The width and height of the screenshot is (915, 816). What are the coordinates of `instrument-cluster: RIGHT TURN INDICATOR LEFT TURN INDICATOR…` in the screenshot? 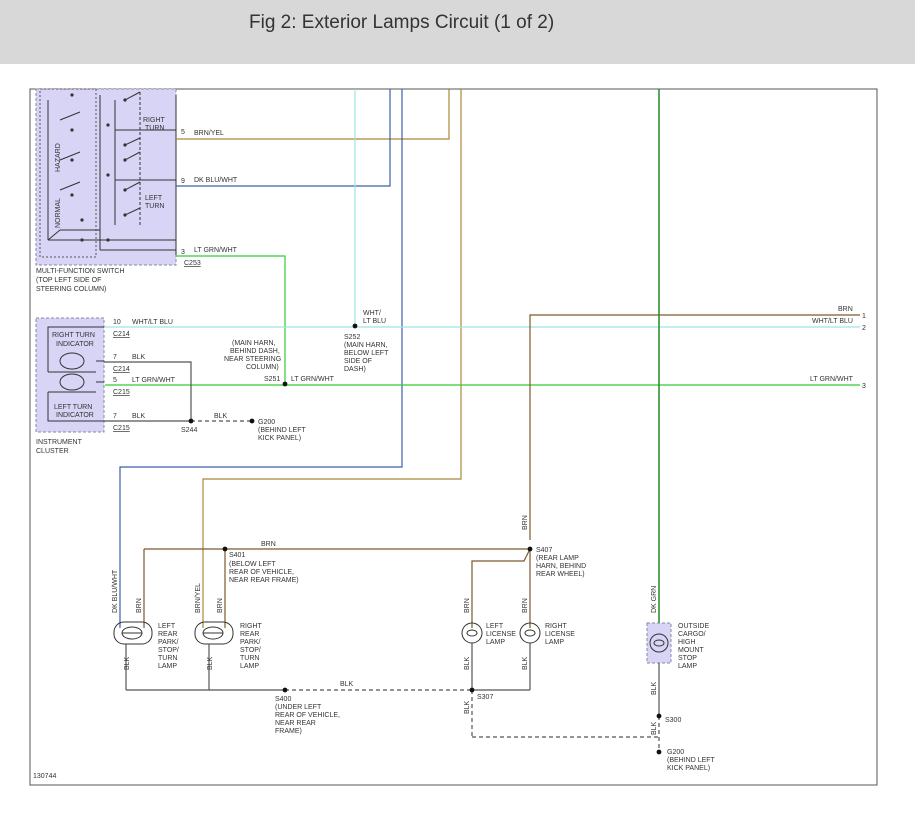 It's located at (70, 386).